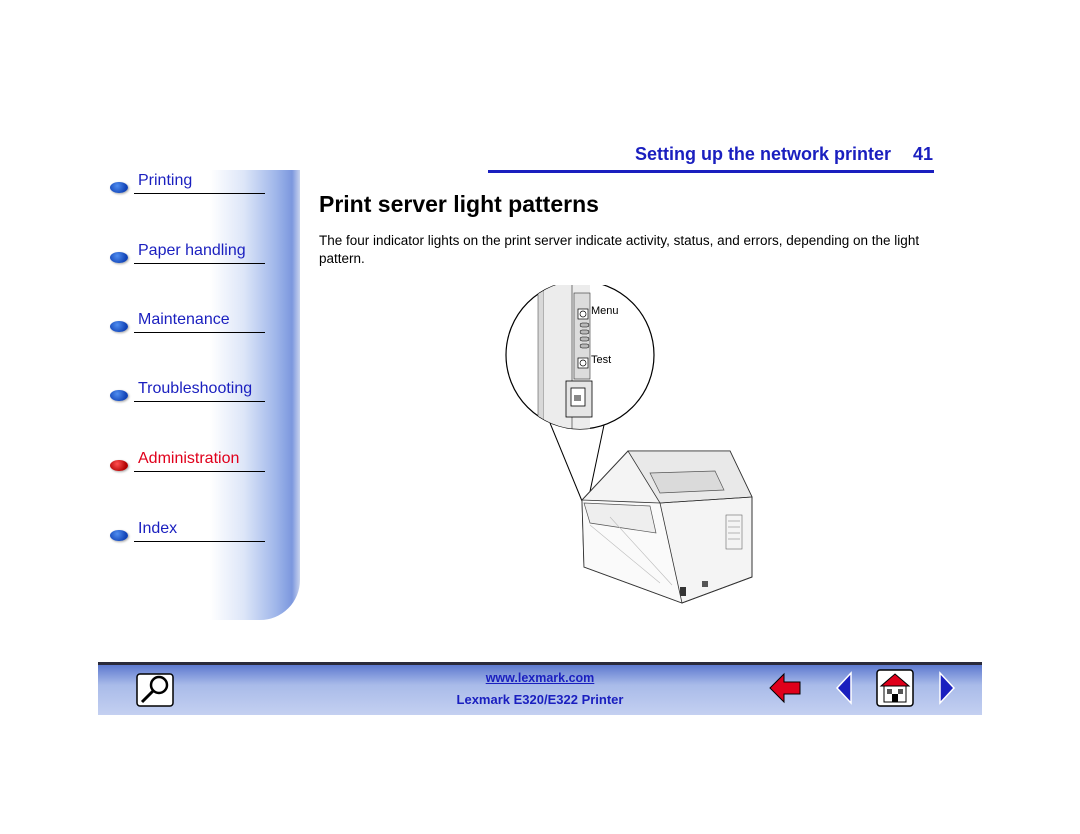 This screenshot has height=834, width=1080. I want to click on nav-item-paper-handling: Paper handling, so click(187, 255).